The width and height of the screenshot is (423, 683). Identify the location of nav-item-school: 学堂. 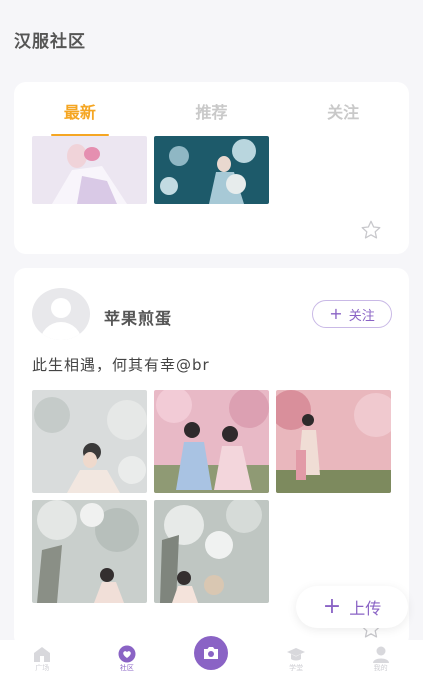
(296, 661).